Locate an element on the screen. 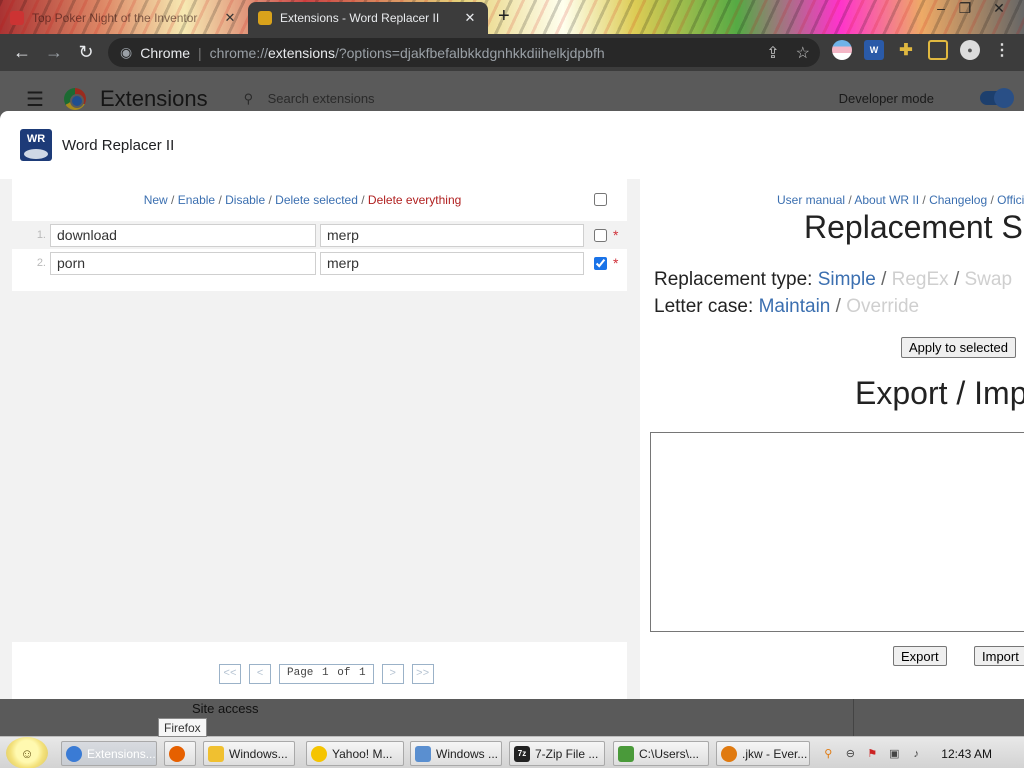 Image resolution: width=1024 pixels, height=768 pixels. import-button: Import is located at coordinates (999, 656).